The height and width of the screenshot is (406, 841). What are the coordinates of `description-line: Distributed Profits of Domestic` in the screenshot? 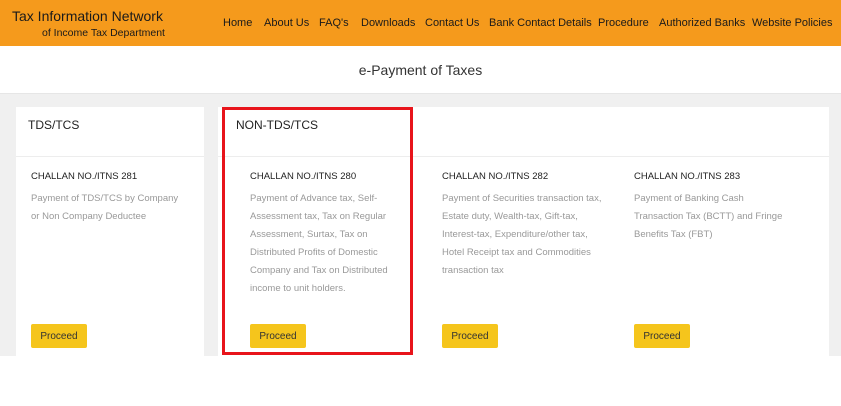 It's located at (314, 252).